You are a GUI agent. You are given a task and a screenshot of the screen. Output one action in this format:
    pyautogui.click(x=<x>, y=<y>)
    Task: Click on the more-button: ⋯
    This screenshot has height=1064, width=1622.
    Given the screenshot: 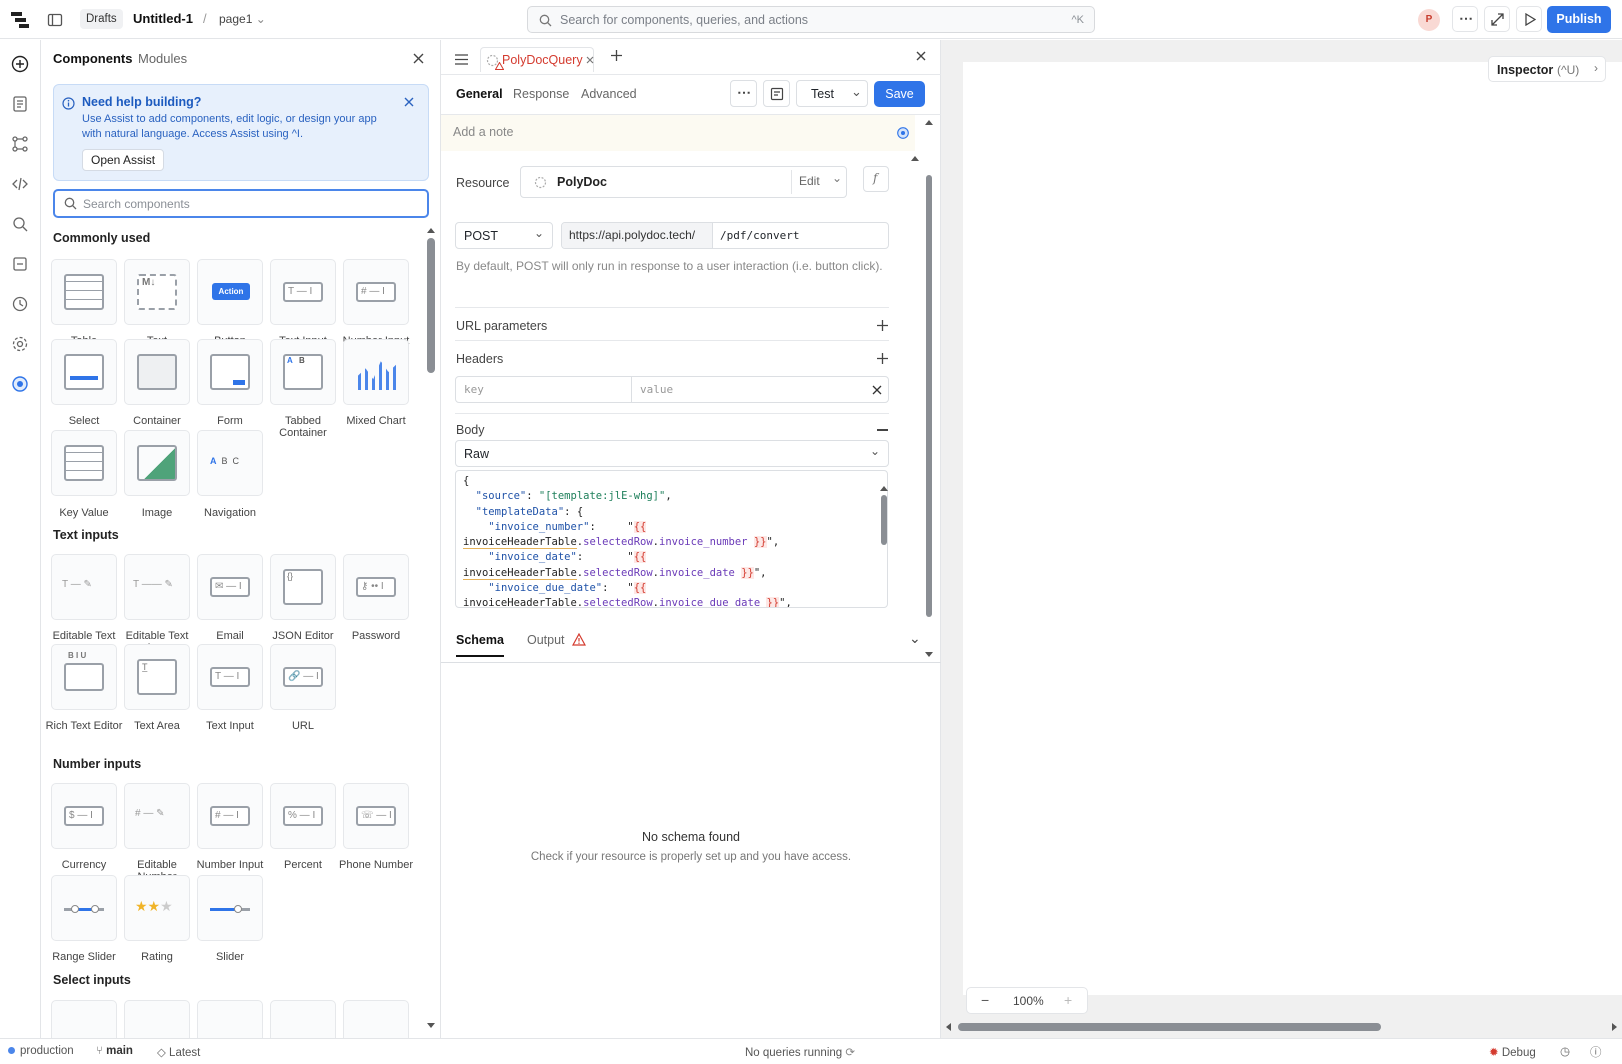 What is the action you would take?
    pyautogui.click(x=1465, y=19)
    